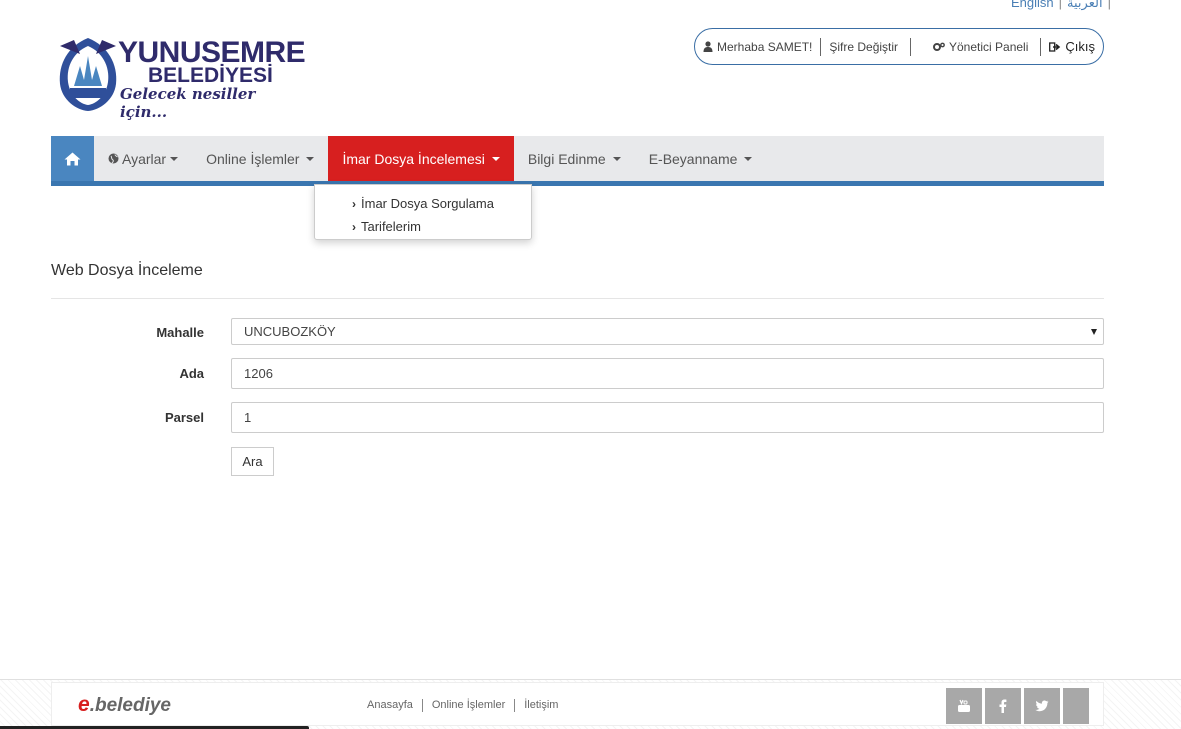 This screenshot has width=1181, height=729. I want to click on nav-bilgi-edinme: Bilgi Edinme, so click(574, 158).